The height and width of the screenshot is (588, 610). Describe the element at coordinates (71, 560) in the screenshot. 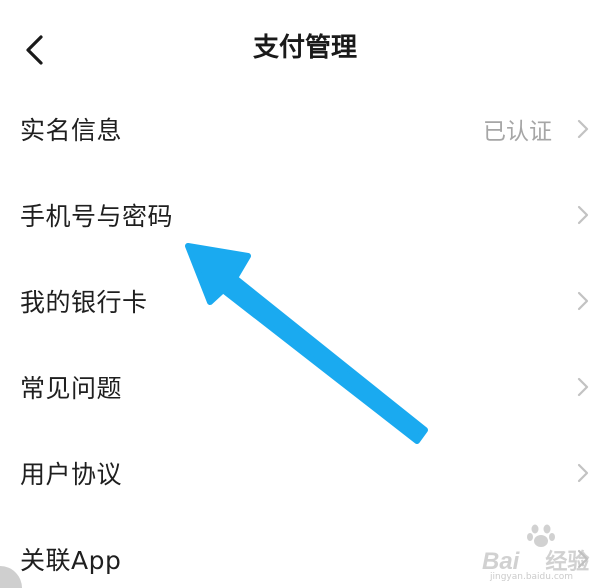

I see `row-label: 关联App` at that location.